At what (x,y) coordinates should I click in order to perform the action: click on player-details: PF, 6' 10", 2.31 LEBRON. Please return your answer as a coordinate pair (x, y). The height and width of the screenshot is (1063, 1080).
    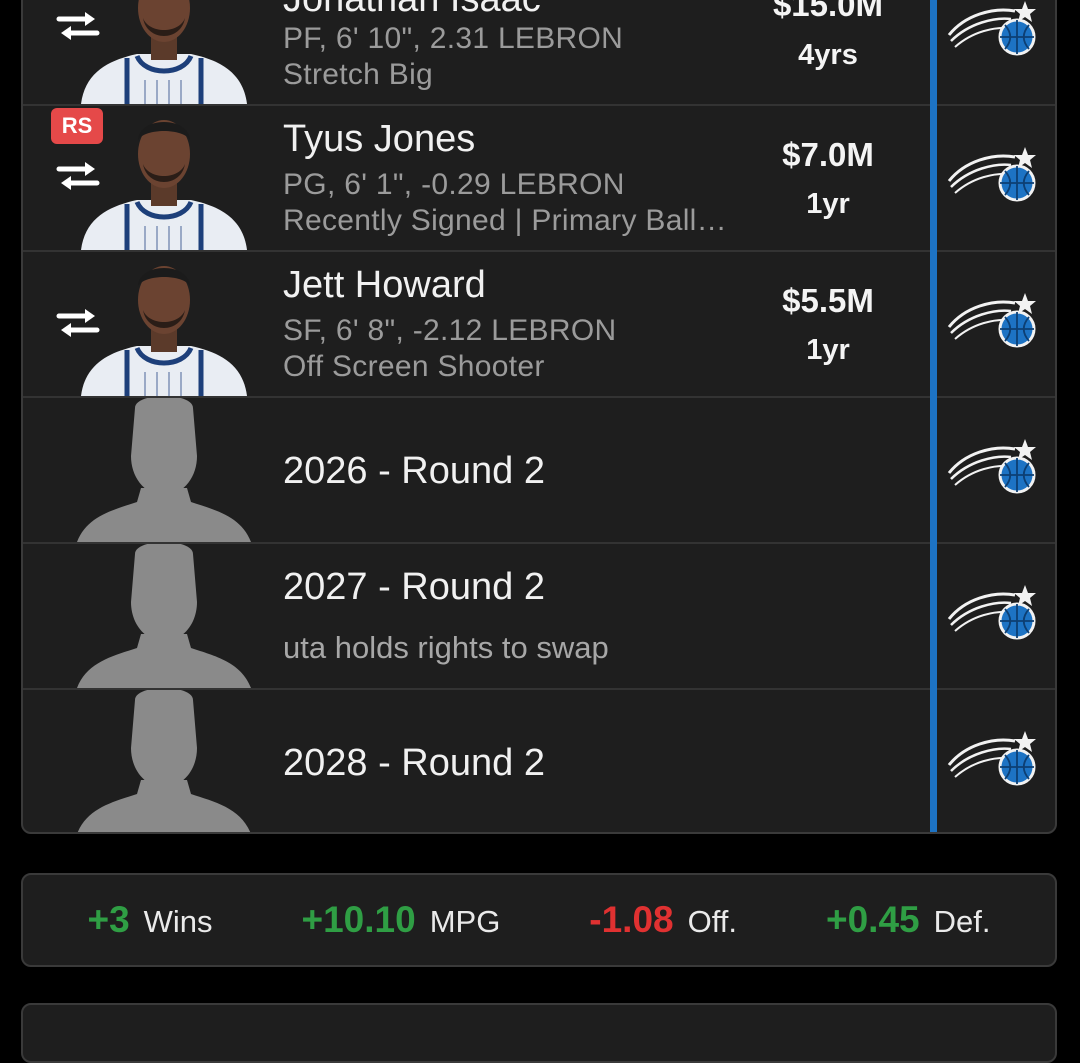
    Looking at the image, I should click on (453, 38).